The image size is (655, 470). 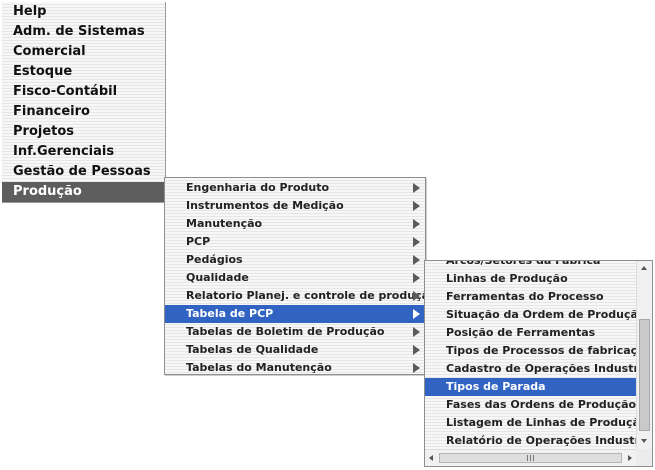 What do you see at coordinates (230, 313) in the screenshot?
I see `submenu-item-label: Tabela de PCP` at bounding box center [230, 313].